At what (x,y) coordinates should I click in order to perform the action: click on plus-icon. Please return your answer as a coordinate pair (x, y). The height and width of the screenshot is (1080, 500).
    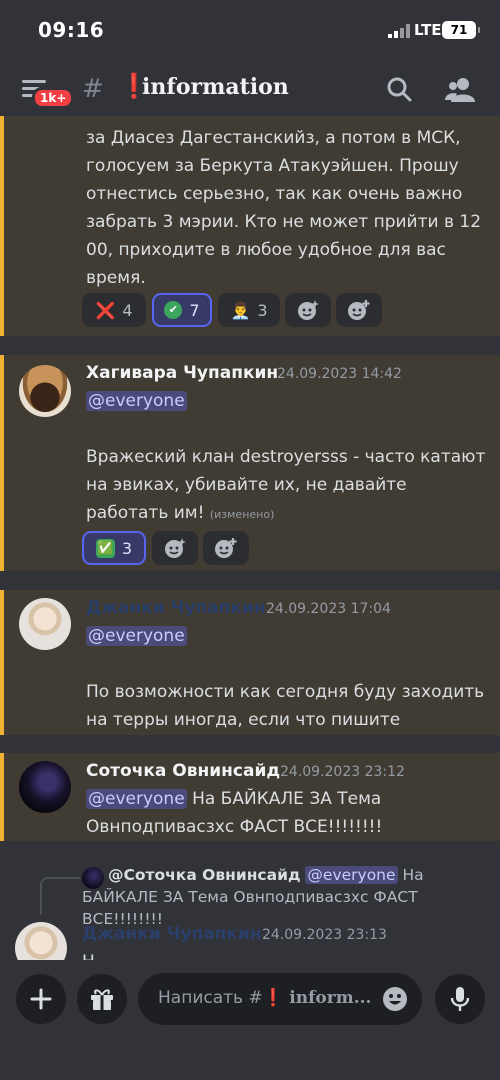
    Looking at the image, I should click on (41, 999).